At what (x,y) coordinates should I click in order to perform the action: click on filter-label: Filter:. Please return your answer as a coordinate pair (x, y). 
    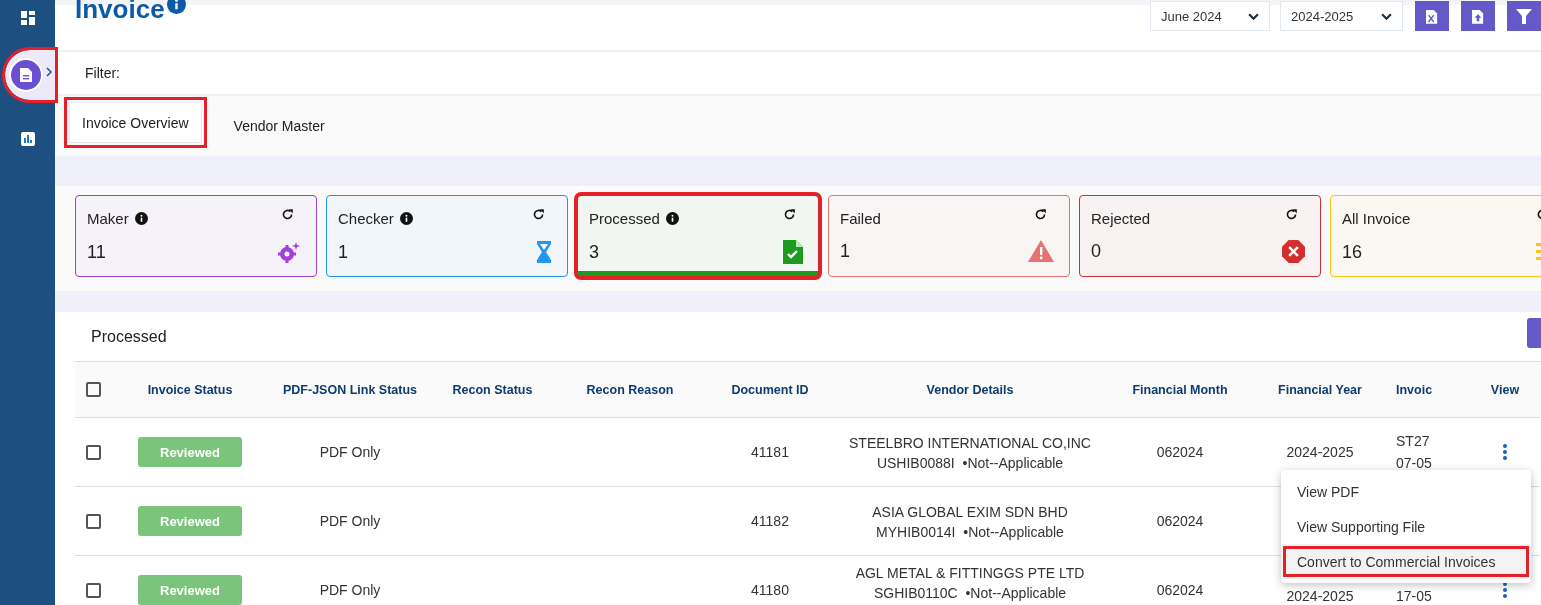
    Looking at the image, I should click on (102, 73).